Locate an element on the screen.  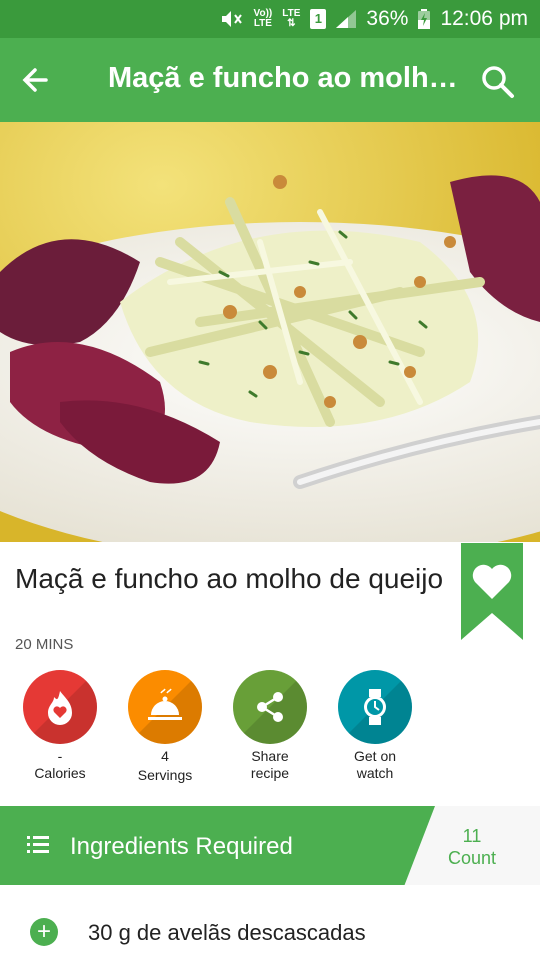
recipe-title: Maçã e funcho ao molho de queijo is located at coordinates (229, 578).